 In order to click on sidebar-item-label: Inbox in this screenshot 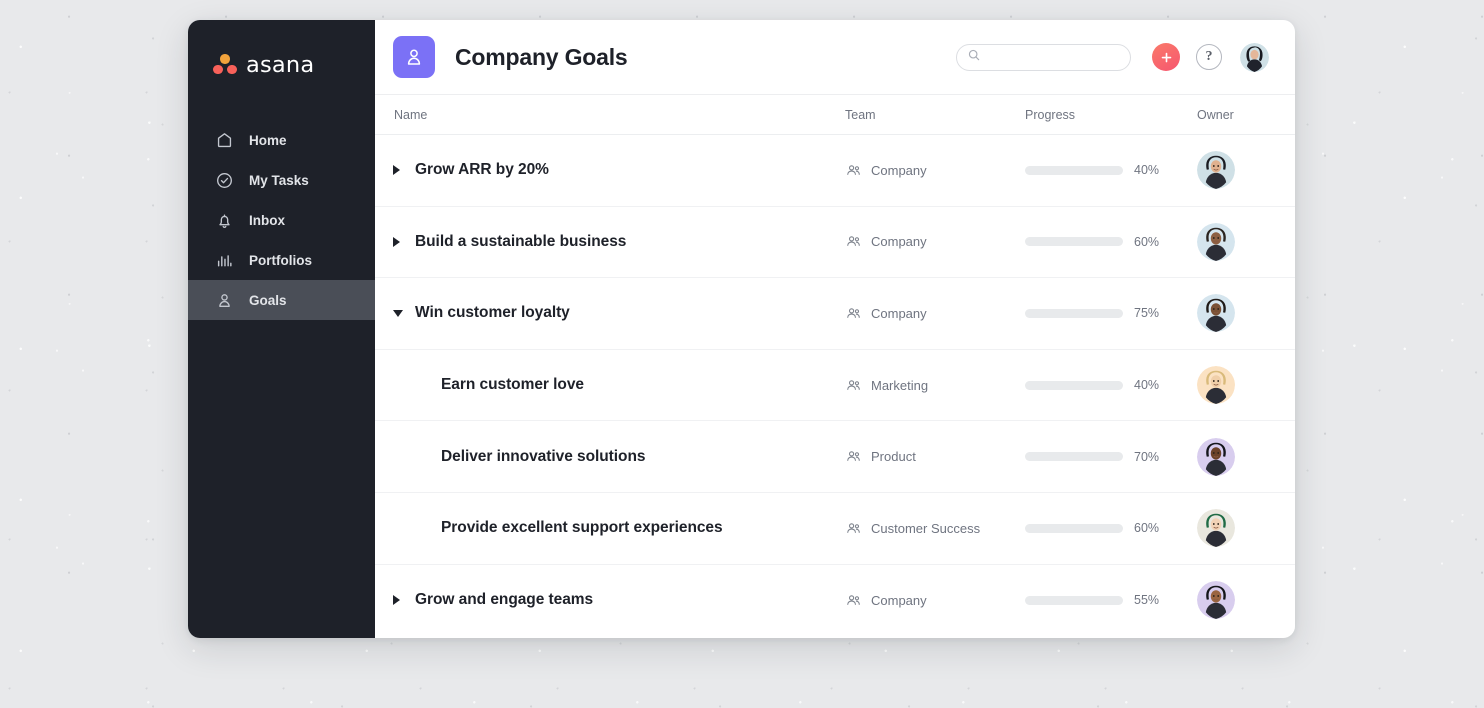, I will do `click(267, 220)`.